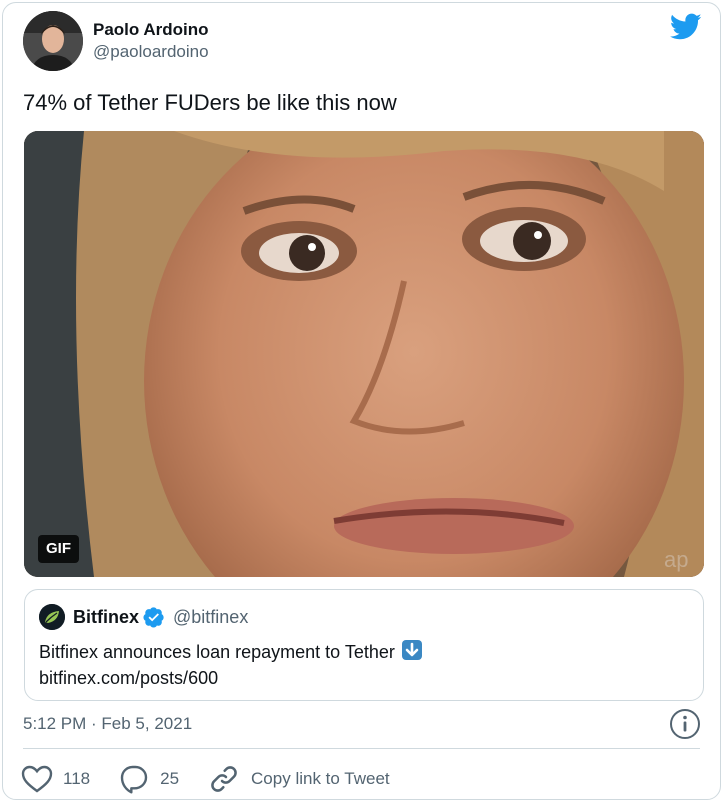 This screenshot has width=723, height=802. What do you see at coordinates (77, 778) in the screenshot?
I see `like-count: 118` at bounding box center [77, 778].